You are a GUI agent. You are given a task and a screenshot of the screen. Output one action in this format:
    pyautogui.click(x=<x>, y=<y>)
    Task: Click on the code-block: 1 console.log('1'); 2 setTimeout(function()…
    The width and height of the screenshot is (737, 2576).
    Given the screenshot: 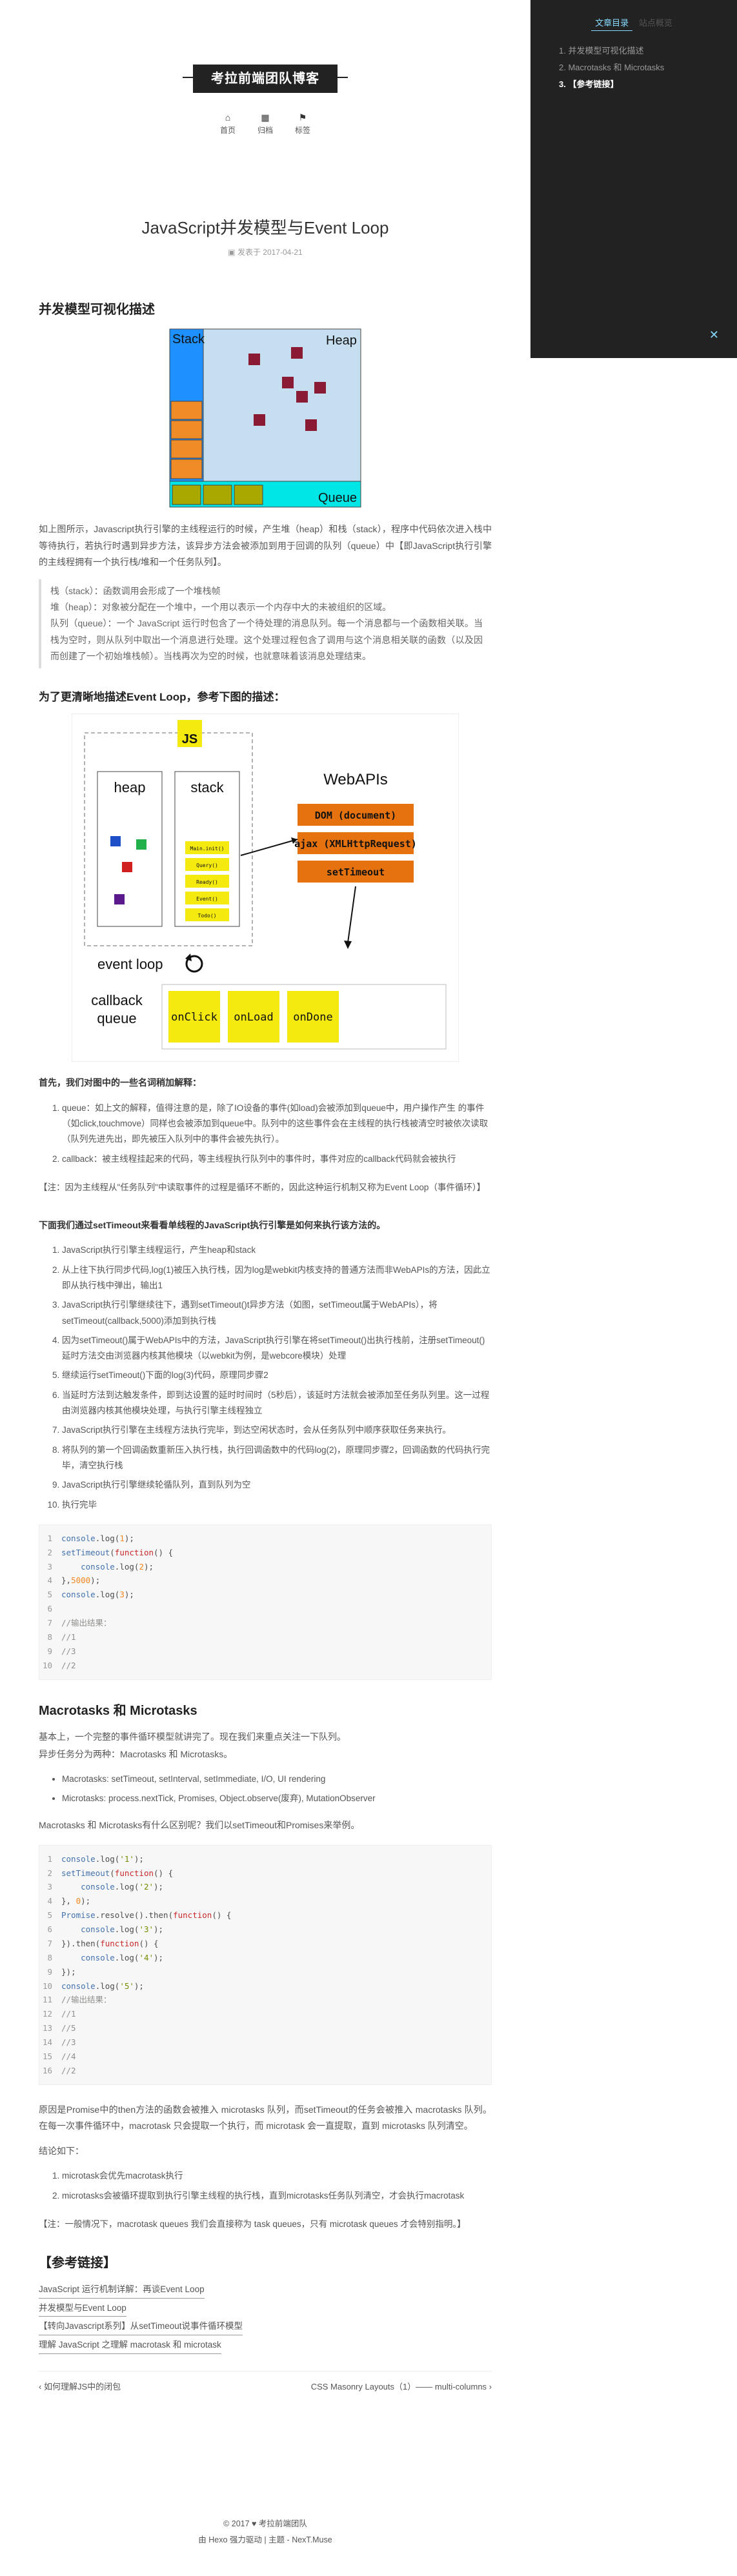 What is the action you would take?
    pyautogui.click(x=265, y=1964)
    